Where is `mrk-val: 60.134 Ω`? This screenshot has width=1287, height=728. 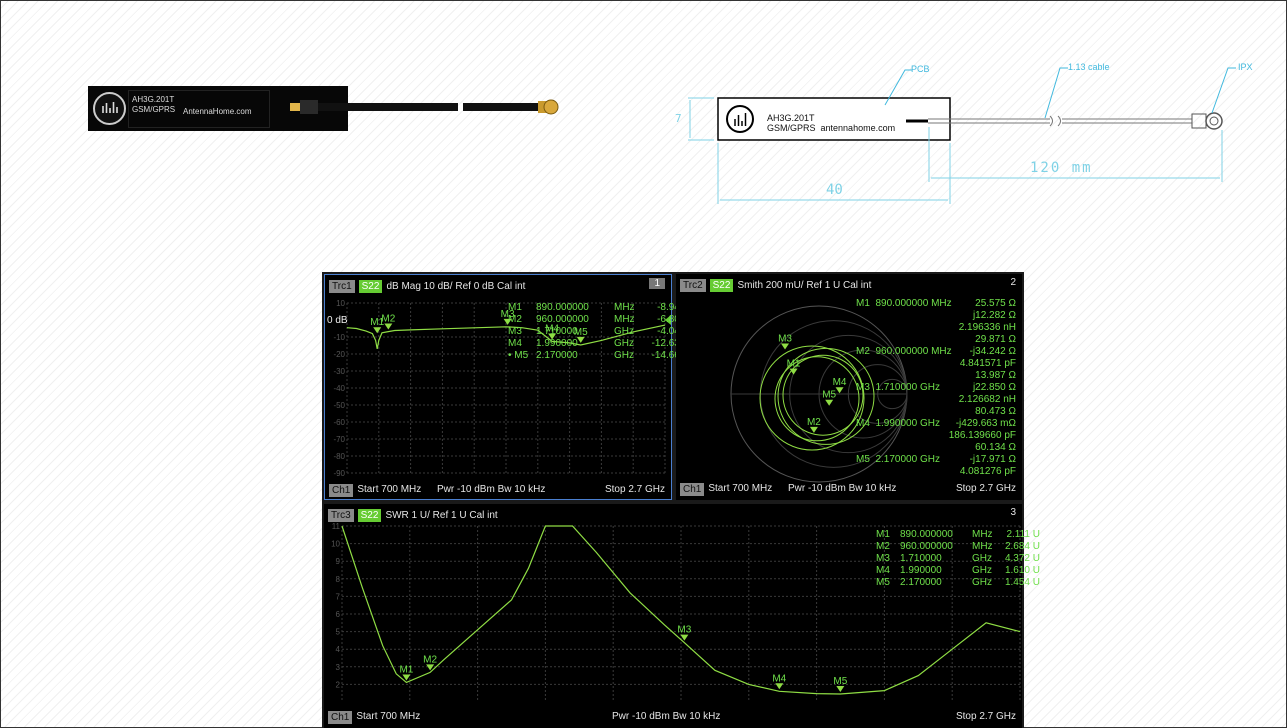
mrk-val: 60.134 Ω is located at coordinates (995, 447).